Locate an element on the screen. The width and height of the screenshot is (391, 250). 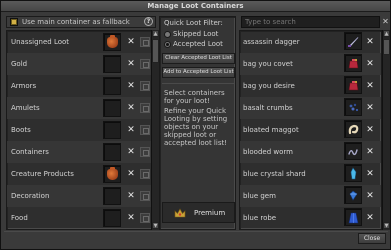
accepted-loot-label: Accepted Loot is located at coordinates (198, 44).